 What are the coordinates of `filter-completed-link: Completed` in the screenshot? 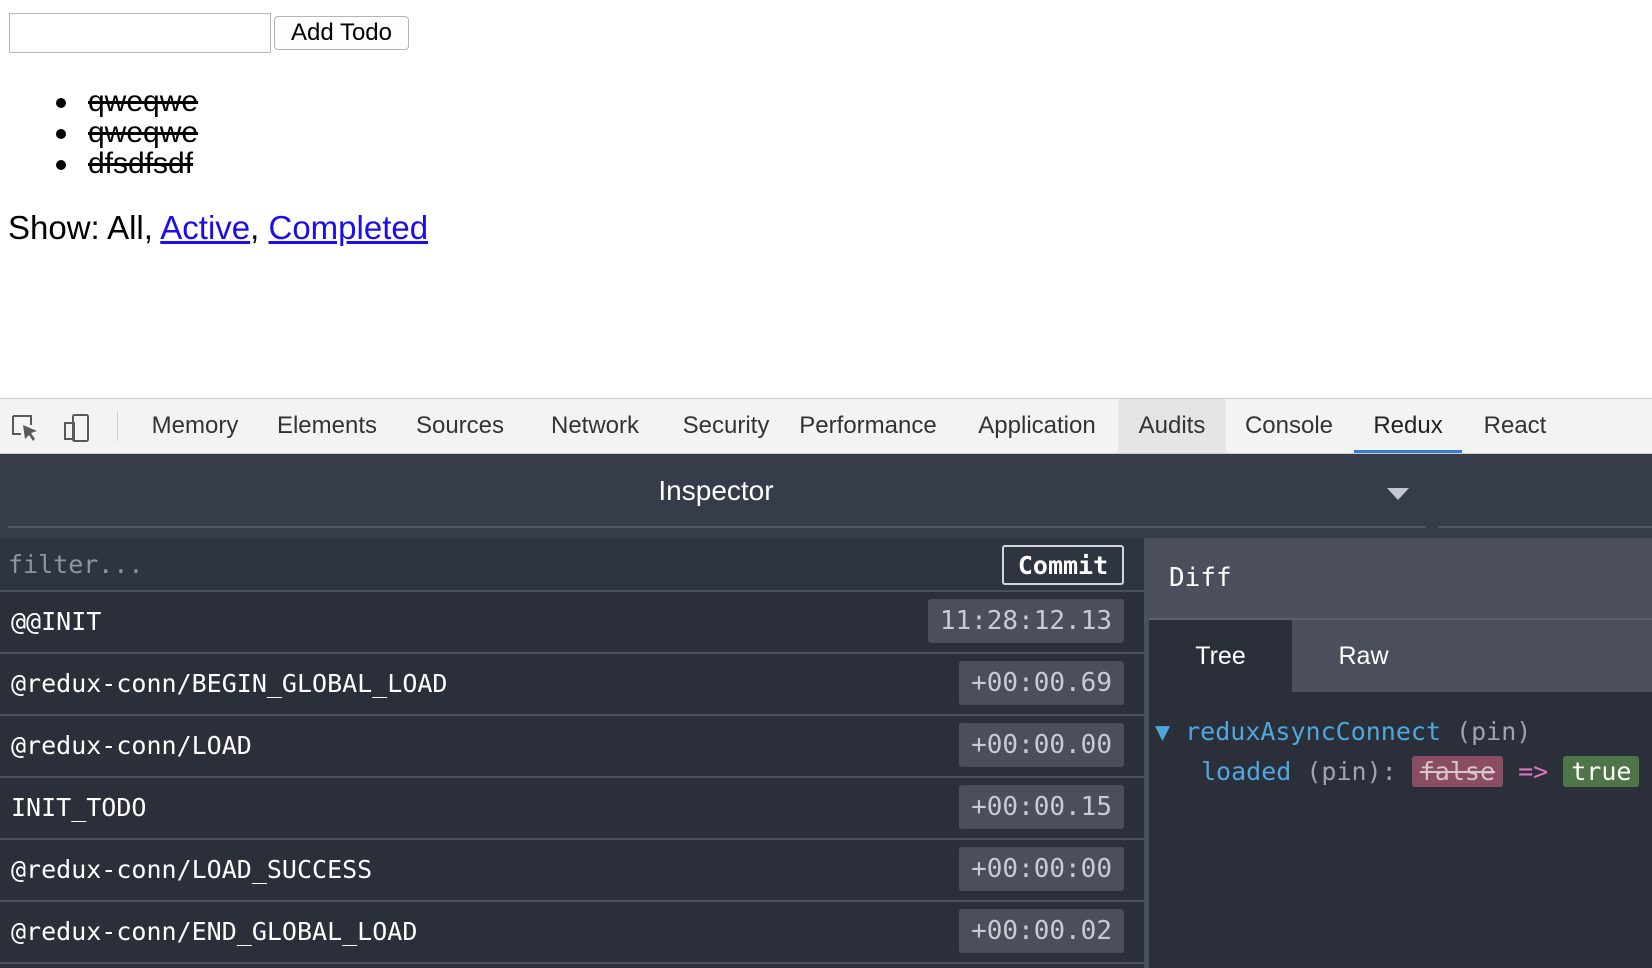 It's located at (349, 227).